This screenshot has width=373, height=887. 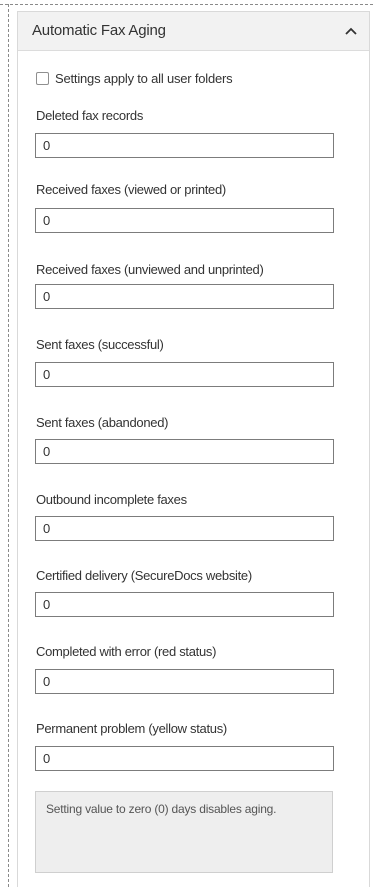 What do you see at coordinates (131, 189) in the screenshot?
I see `received-viewed-label: Received faxes (viewed or printed)` at bounding box center [131, 189].